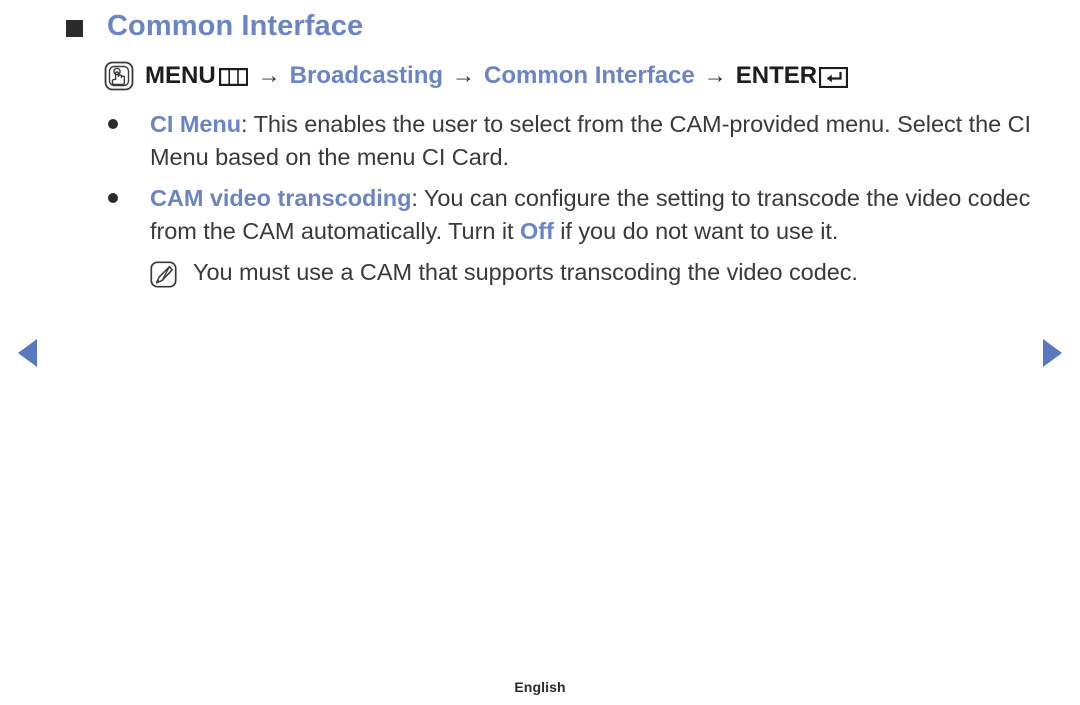  I want to click on list-item-keyword: CI Menu, so click(196, 124).